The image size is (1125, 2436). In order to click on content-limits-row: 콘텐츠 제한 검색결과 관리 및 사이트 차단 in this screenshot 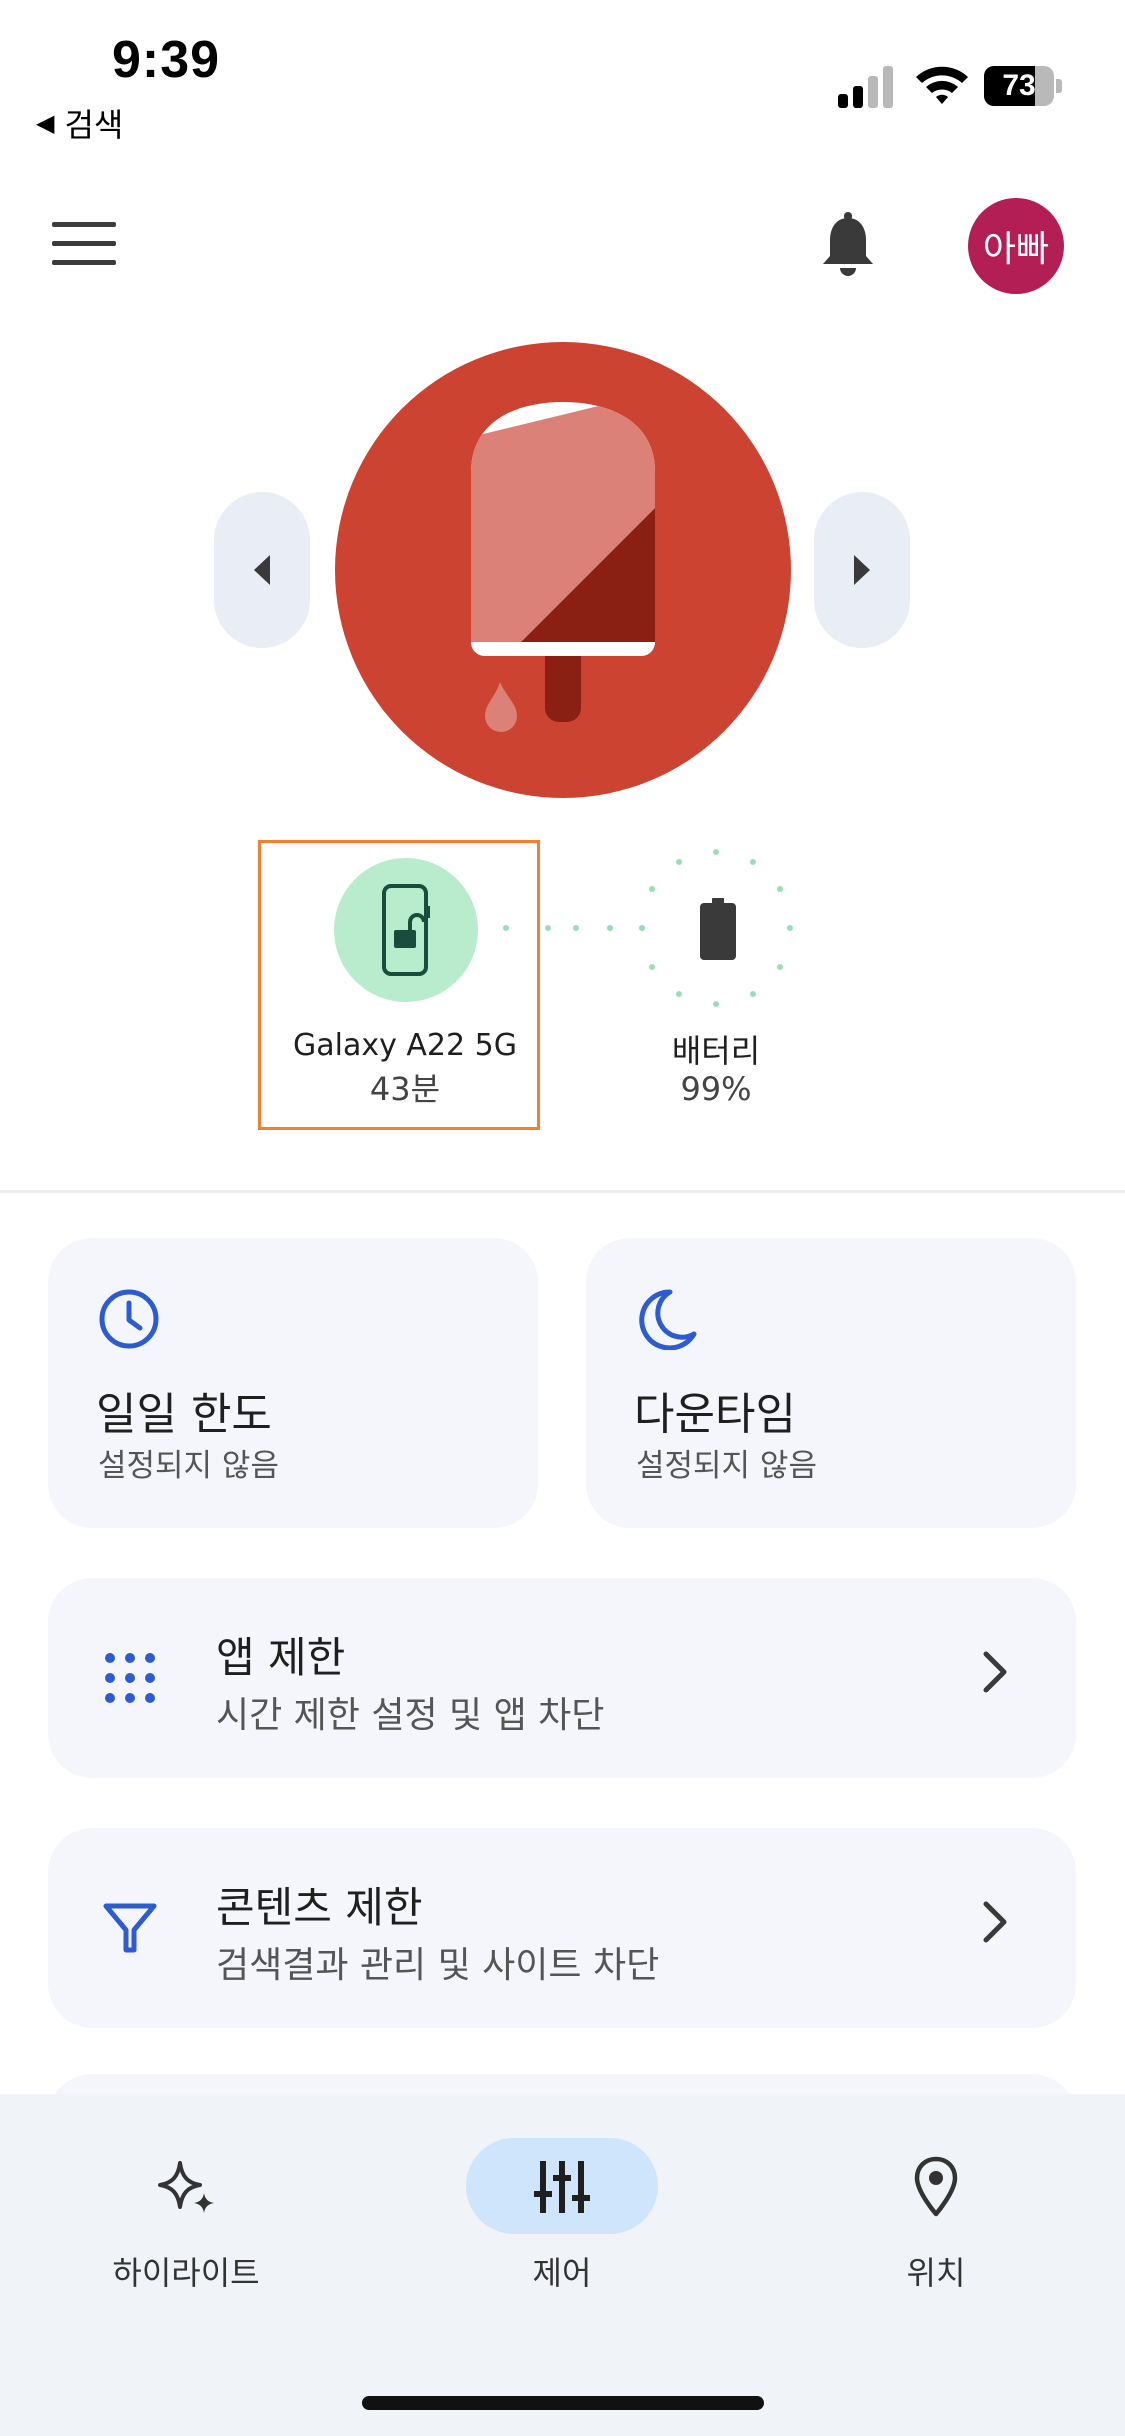, I will do `click(562, 1928)`.